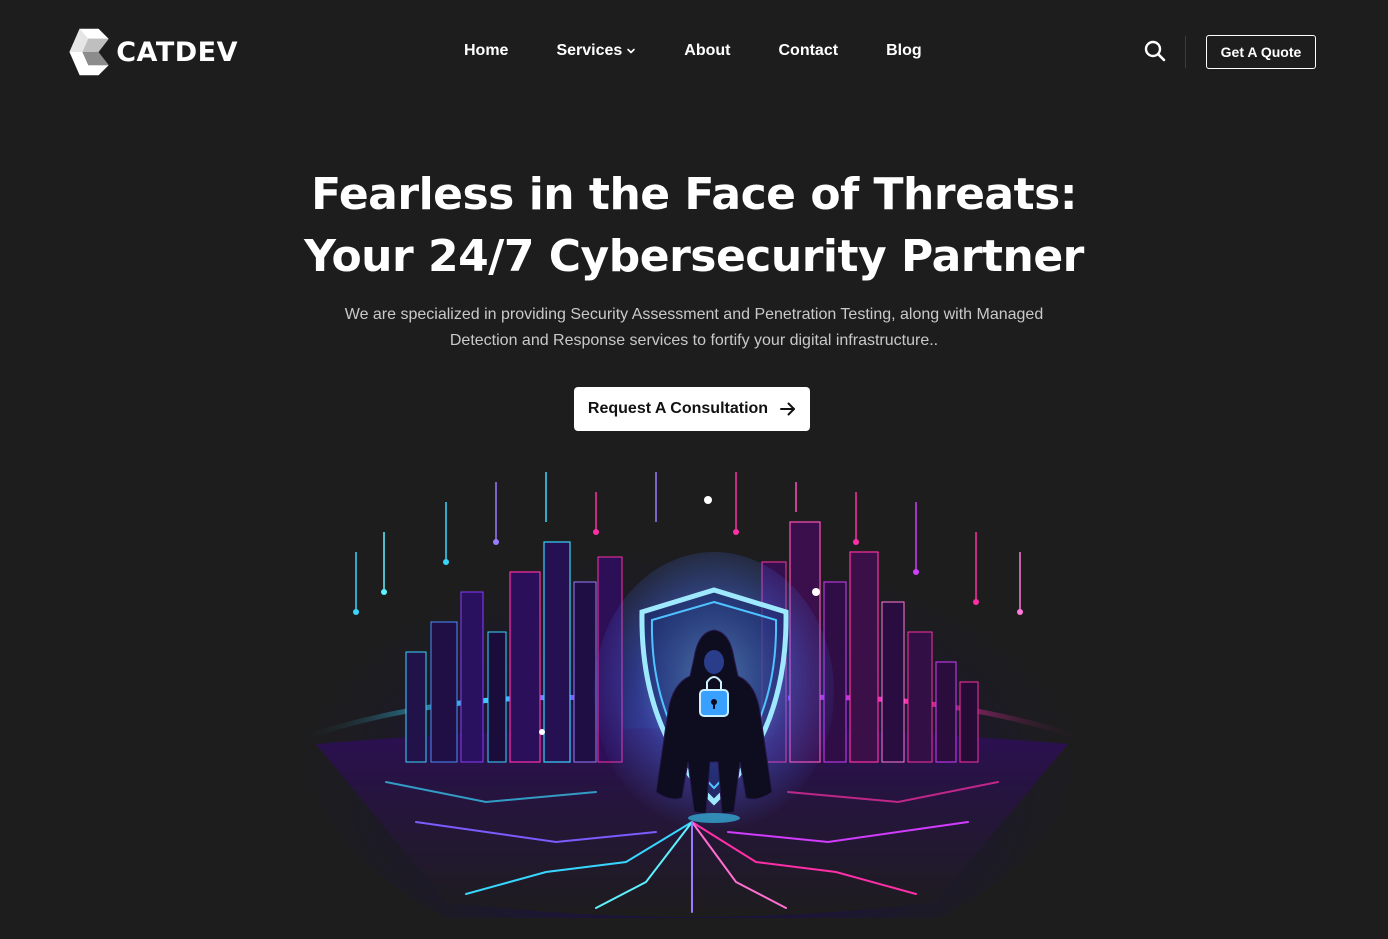 The height and width of the screenshot is (939, 1388). Describe the element at coordinates (788, 409) in the screenshot. I see `arrow-right-icon` at that location.